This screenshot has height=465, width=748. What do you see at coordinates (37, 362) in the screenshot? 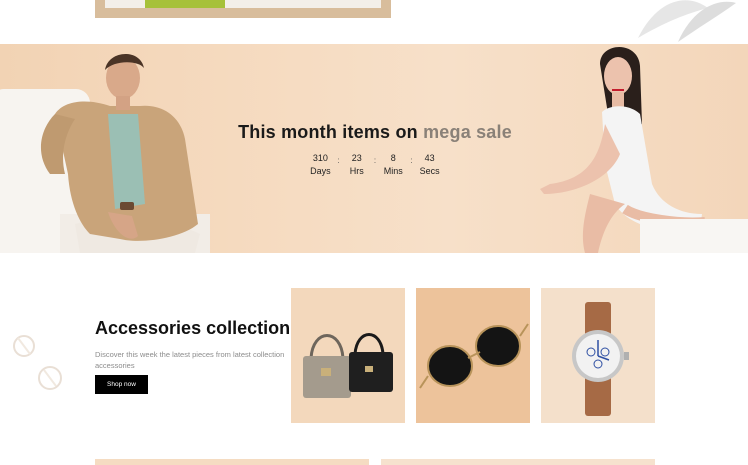
I see `earrings-decoration-icon` at bounding box center [37, 362].